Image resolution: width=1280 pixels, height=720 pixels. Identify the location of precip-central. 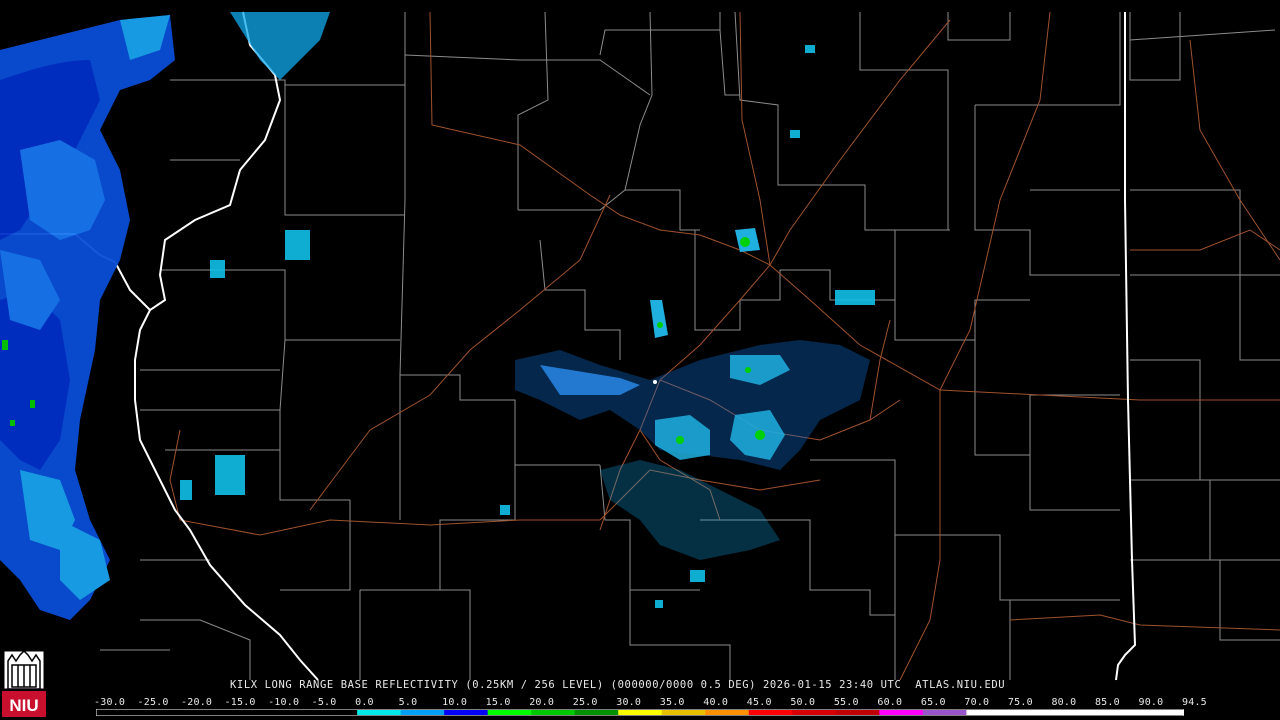
(692, 394).